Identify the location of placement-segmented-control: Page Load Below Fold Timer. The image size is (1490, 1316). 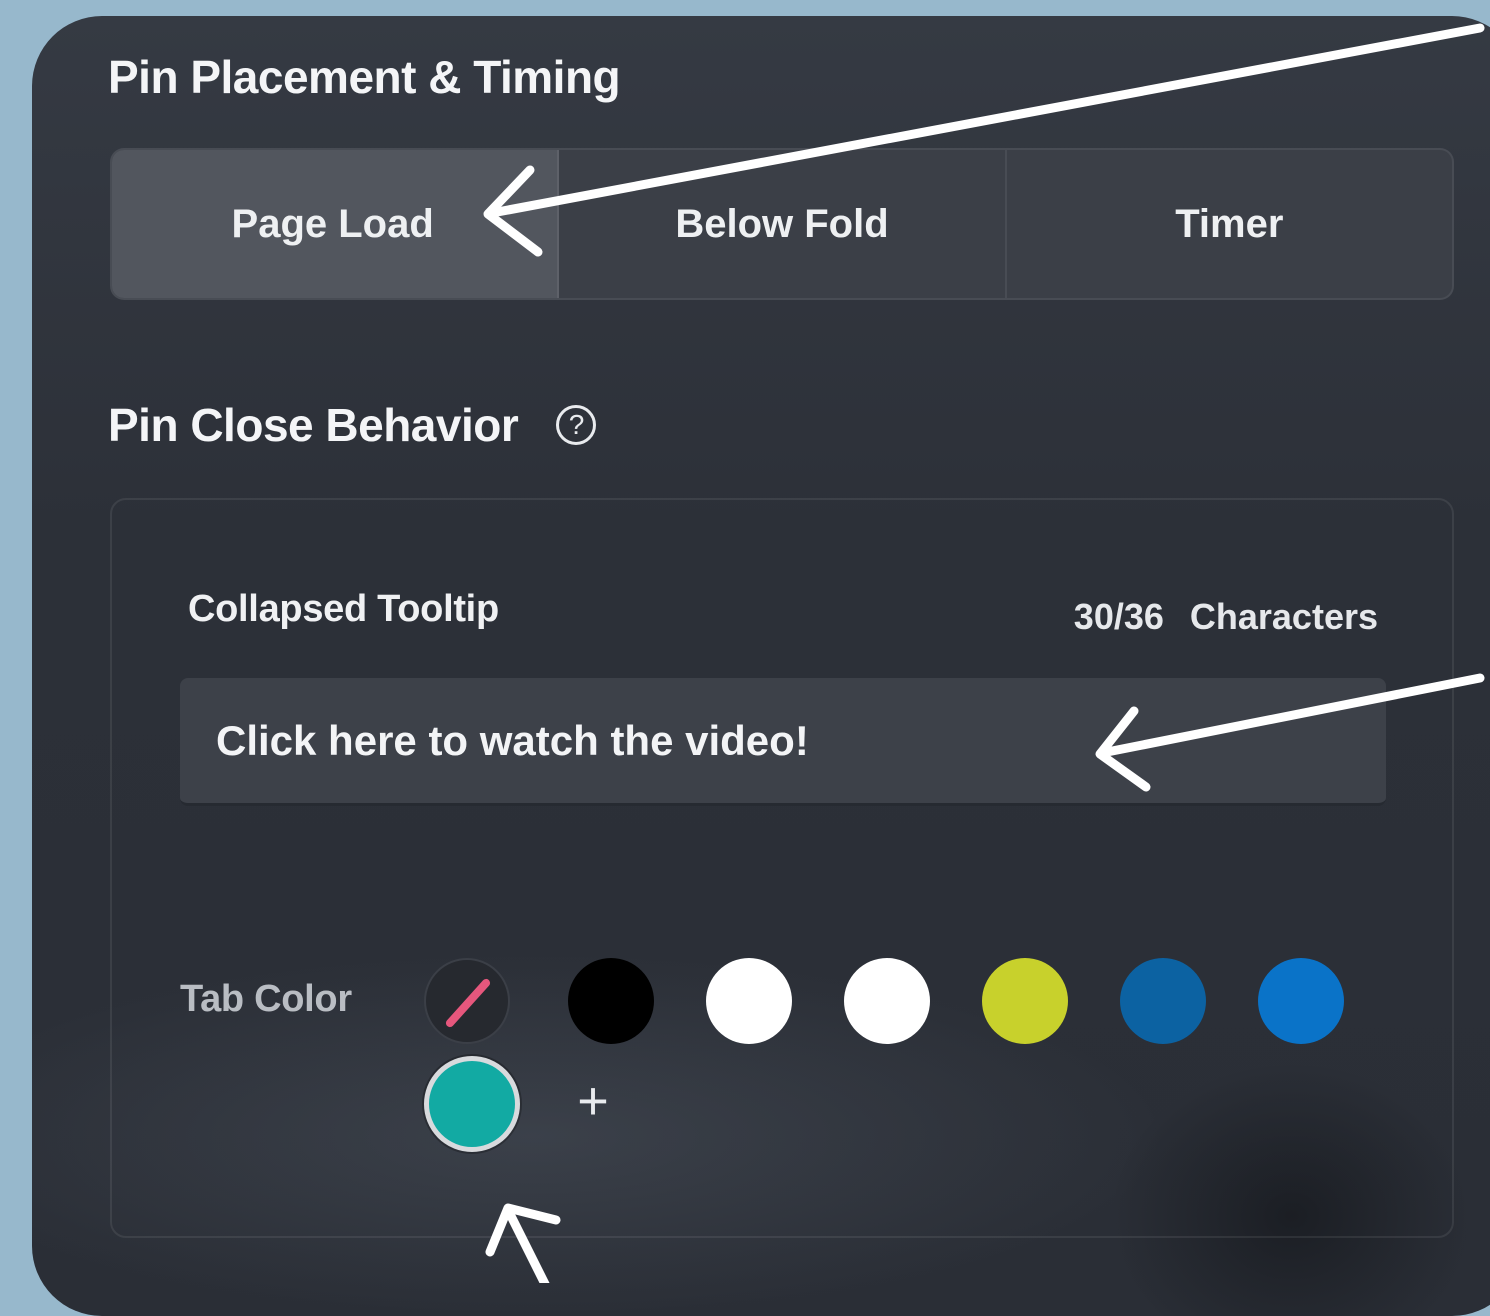
(782, 224).